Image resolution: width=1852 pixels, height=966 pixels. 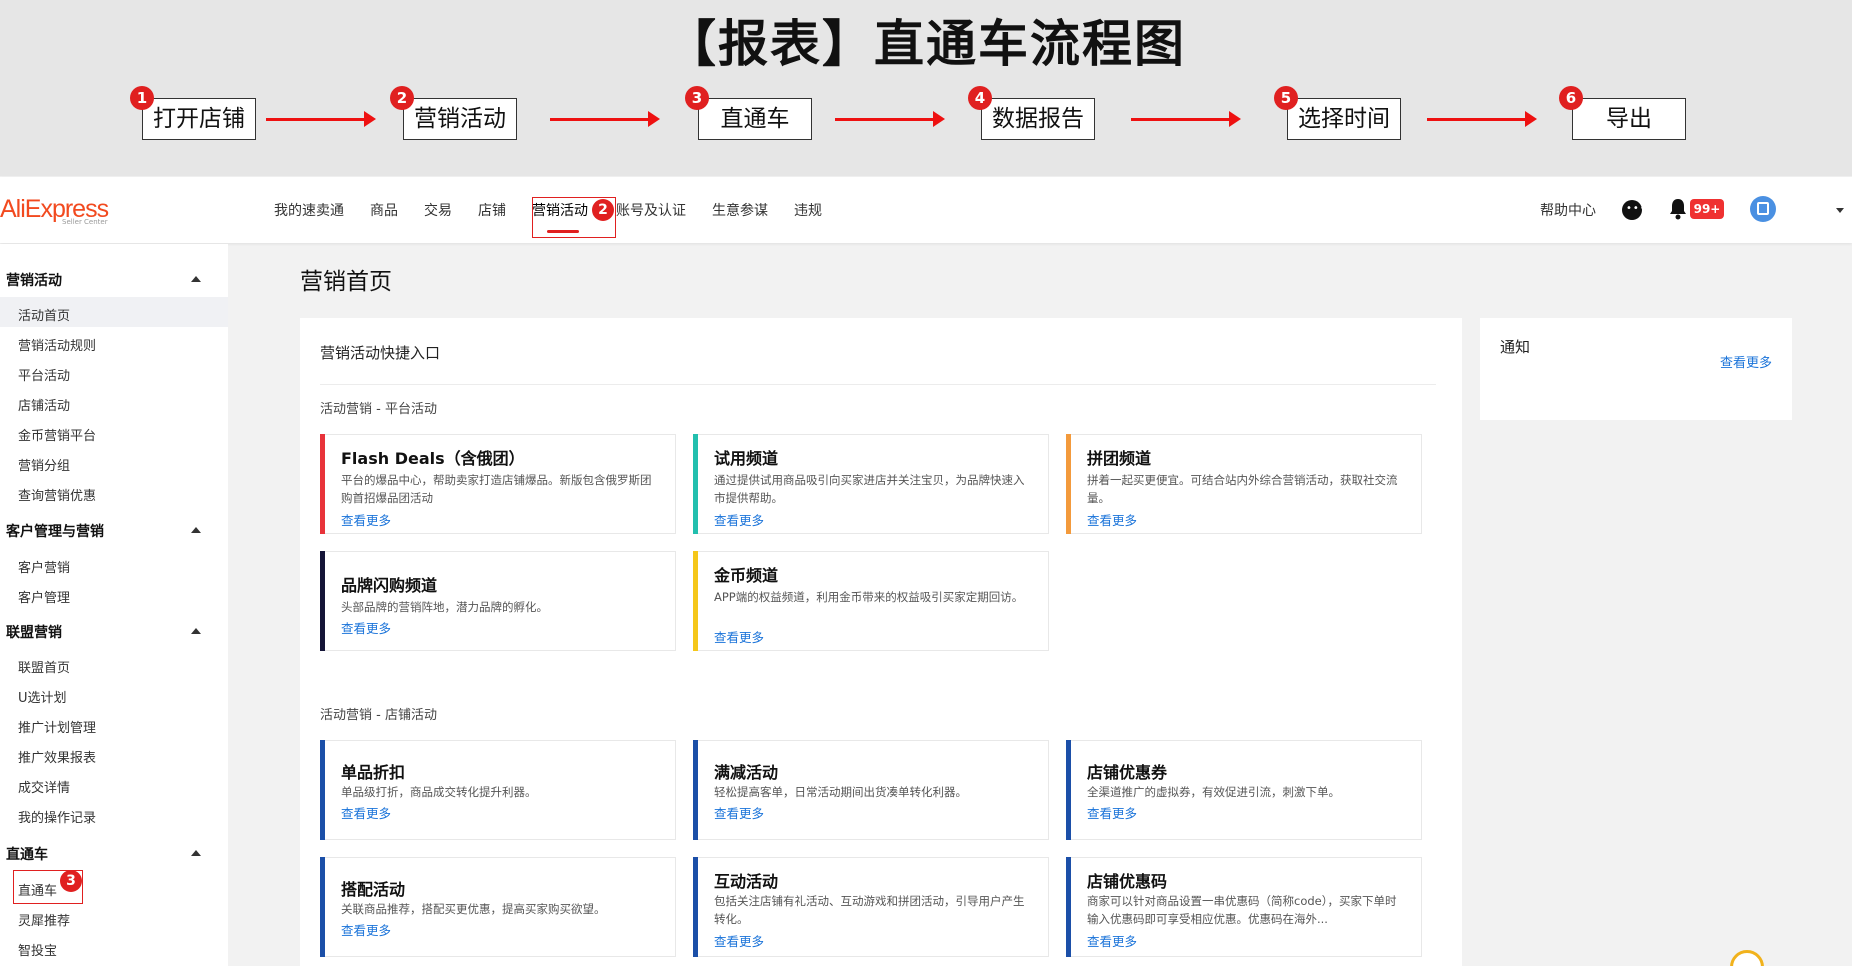 I want to click on step-marker: 2, so click(x=603, y=210).